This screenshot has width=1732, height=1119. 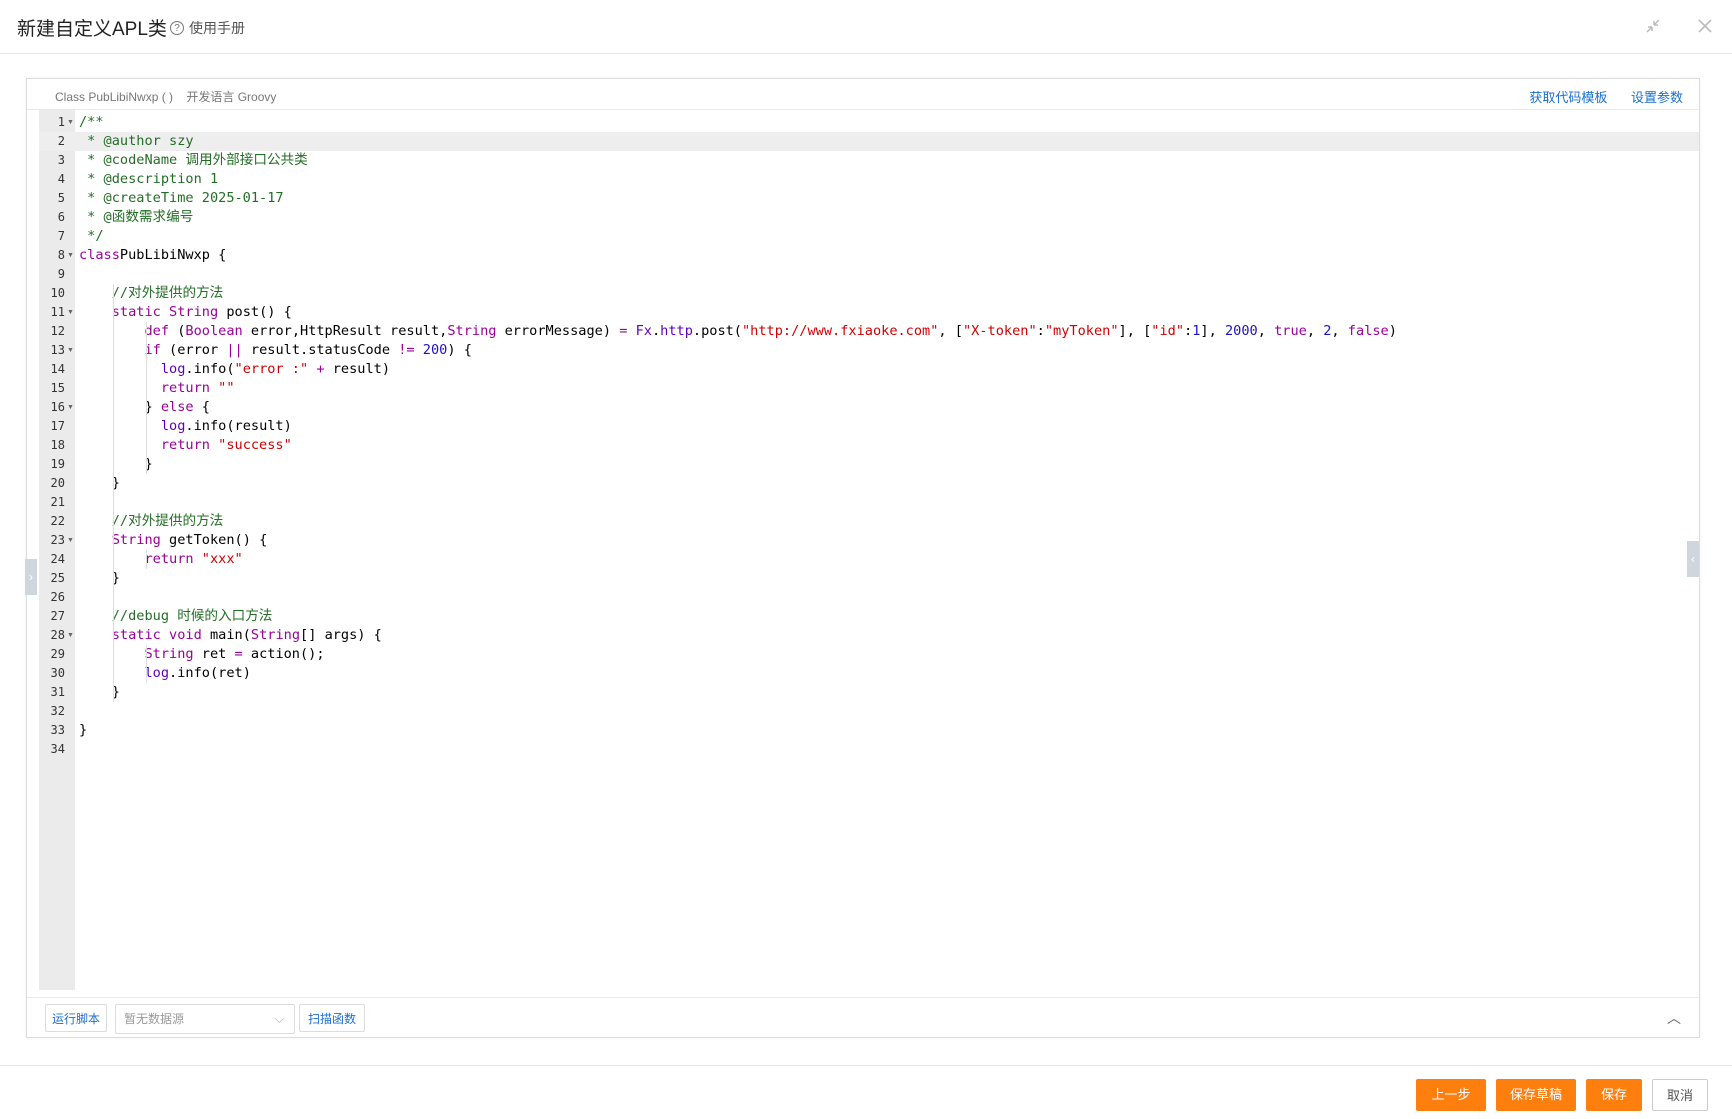 What do you see at coordinates (57, 312) in the screenshot?
I see `line-number: 11` at bounding box center [57, 312].